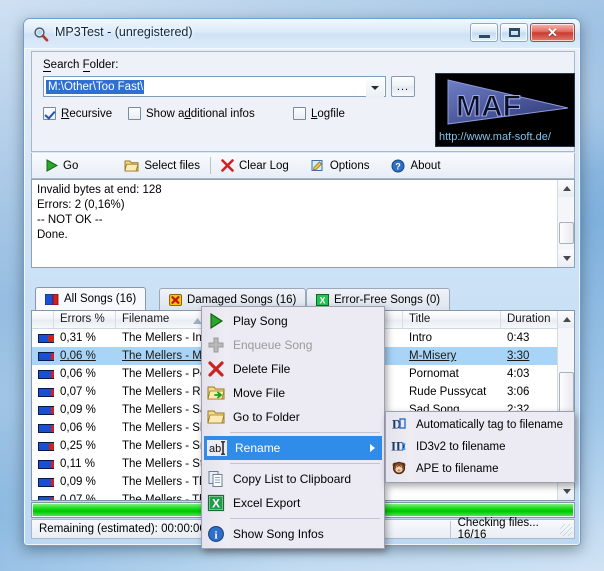 The width and height of the screenshot is (604, 571). Describe the element at coordinates (387, 299) in the screenshot. I see `tab-error-free-songs-label: Error-Free Songs (0)` at that location.